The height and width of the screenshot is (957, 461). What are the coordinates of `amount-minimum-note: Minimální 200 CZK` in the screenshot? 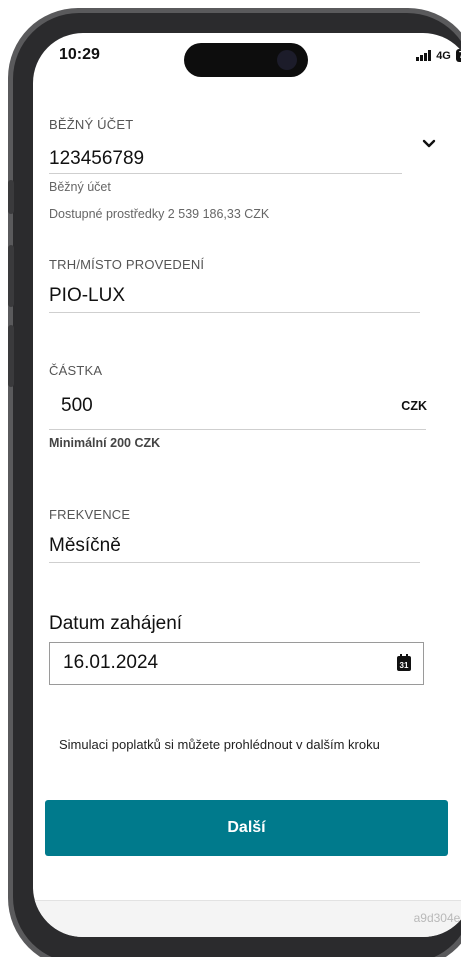 It's located at (105, 443).